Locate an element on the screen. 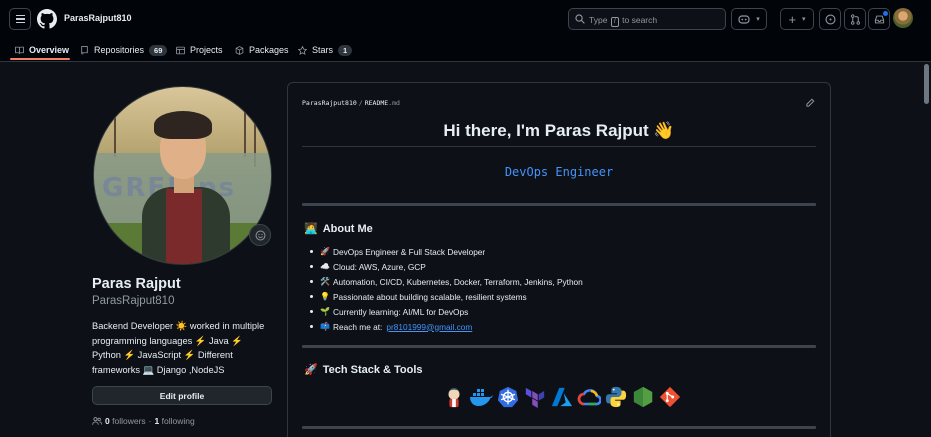 This screenshot has height=437, width=931. tab-stars: Stars 1 is located at coordinates (325, 50).